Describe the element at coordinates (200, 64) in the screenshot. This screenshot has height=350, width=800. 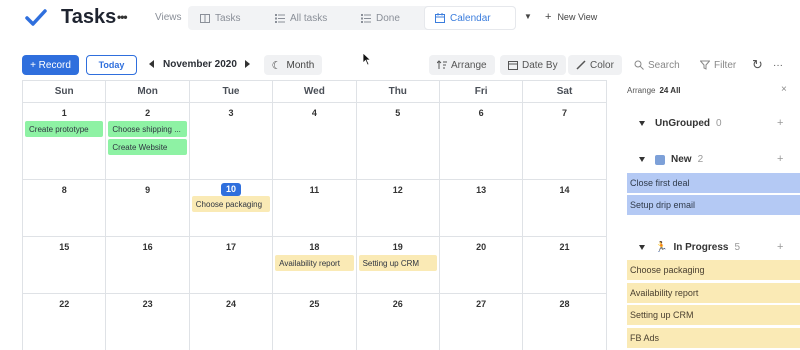
I see `month-label: November 2020` at that location.